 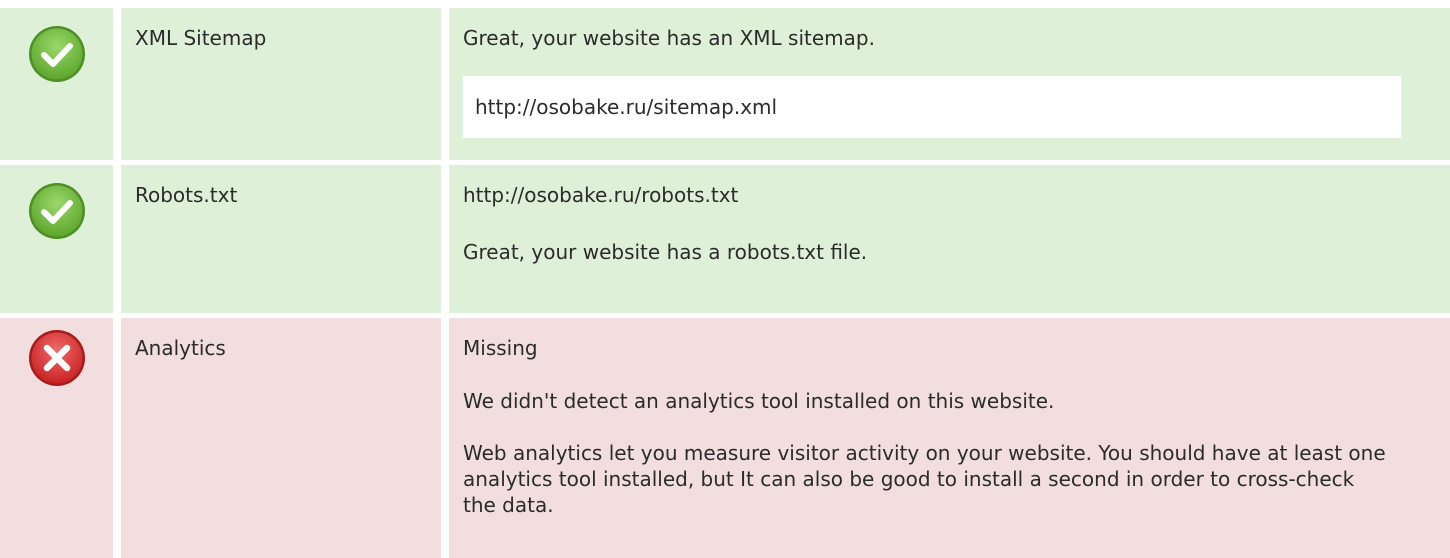 What do you see at coordinates (500, 348) in the screenshot?
I see `status-text: Missing` at bounding box center [500, 348].